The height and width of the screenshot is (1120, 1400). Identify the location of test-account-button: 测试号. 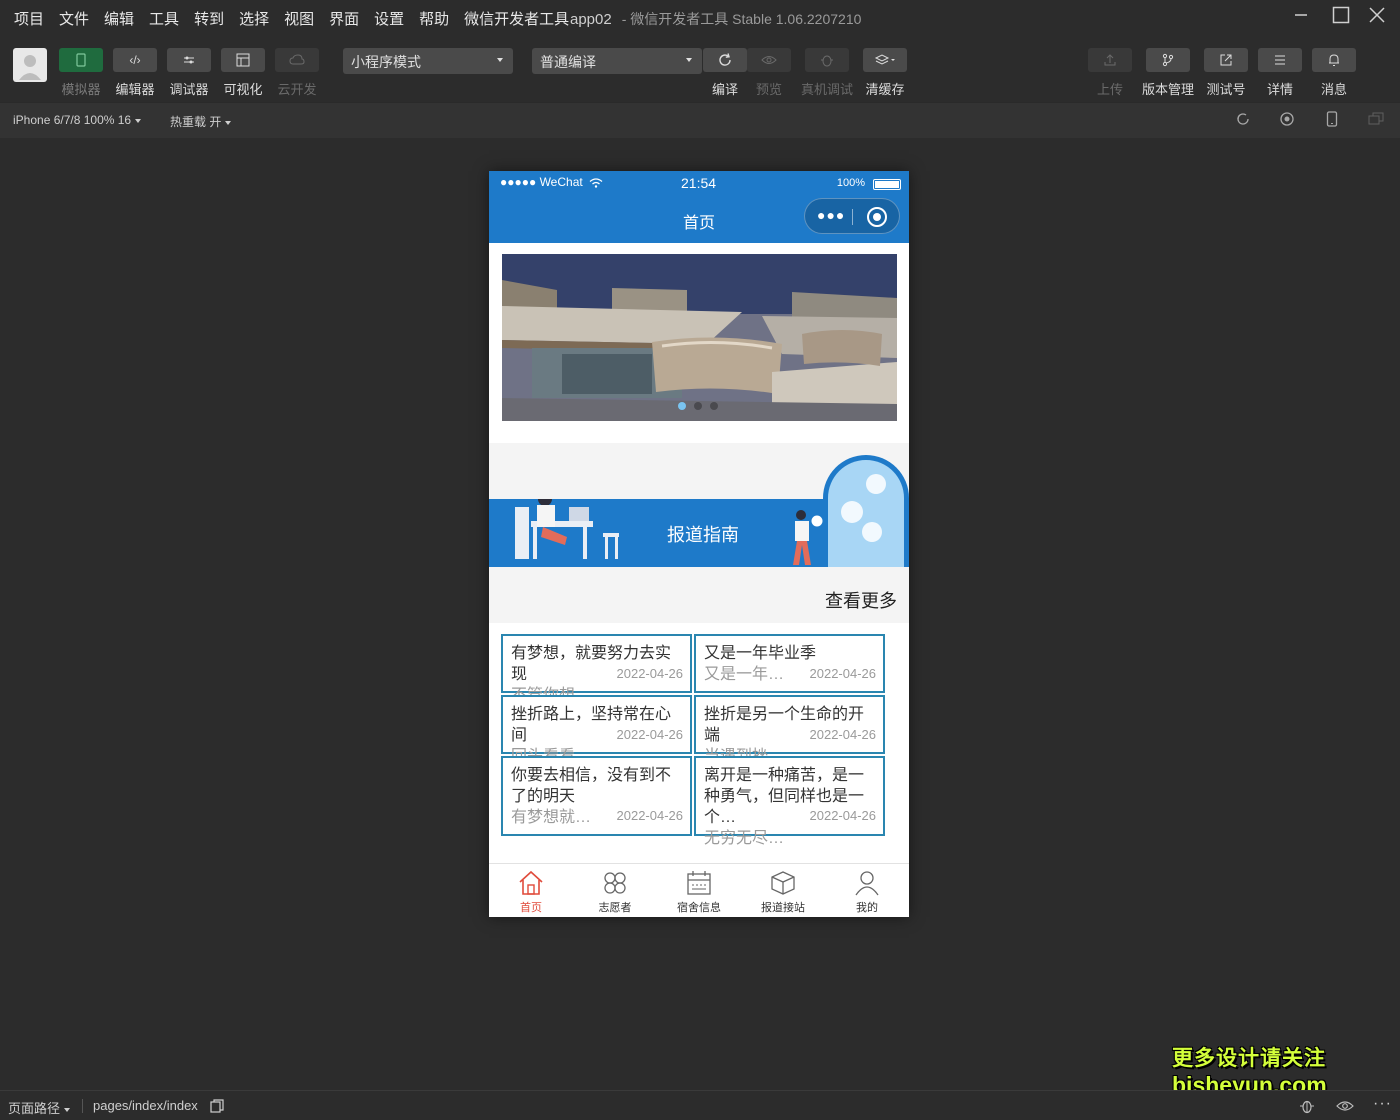
(1226, 73).